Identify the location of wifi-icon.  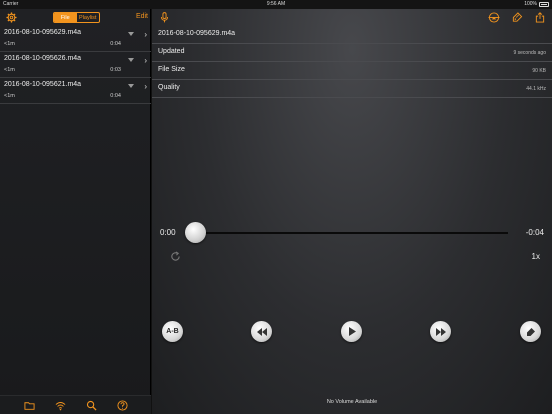
(60, 405).